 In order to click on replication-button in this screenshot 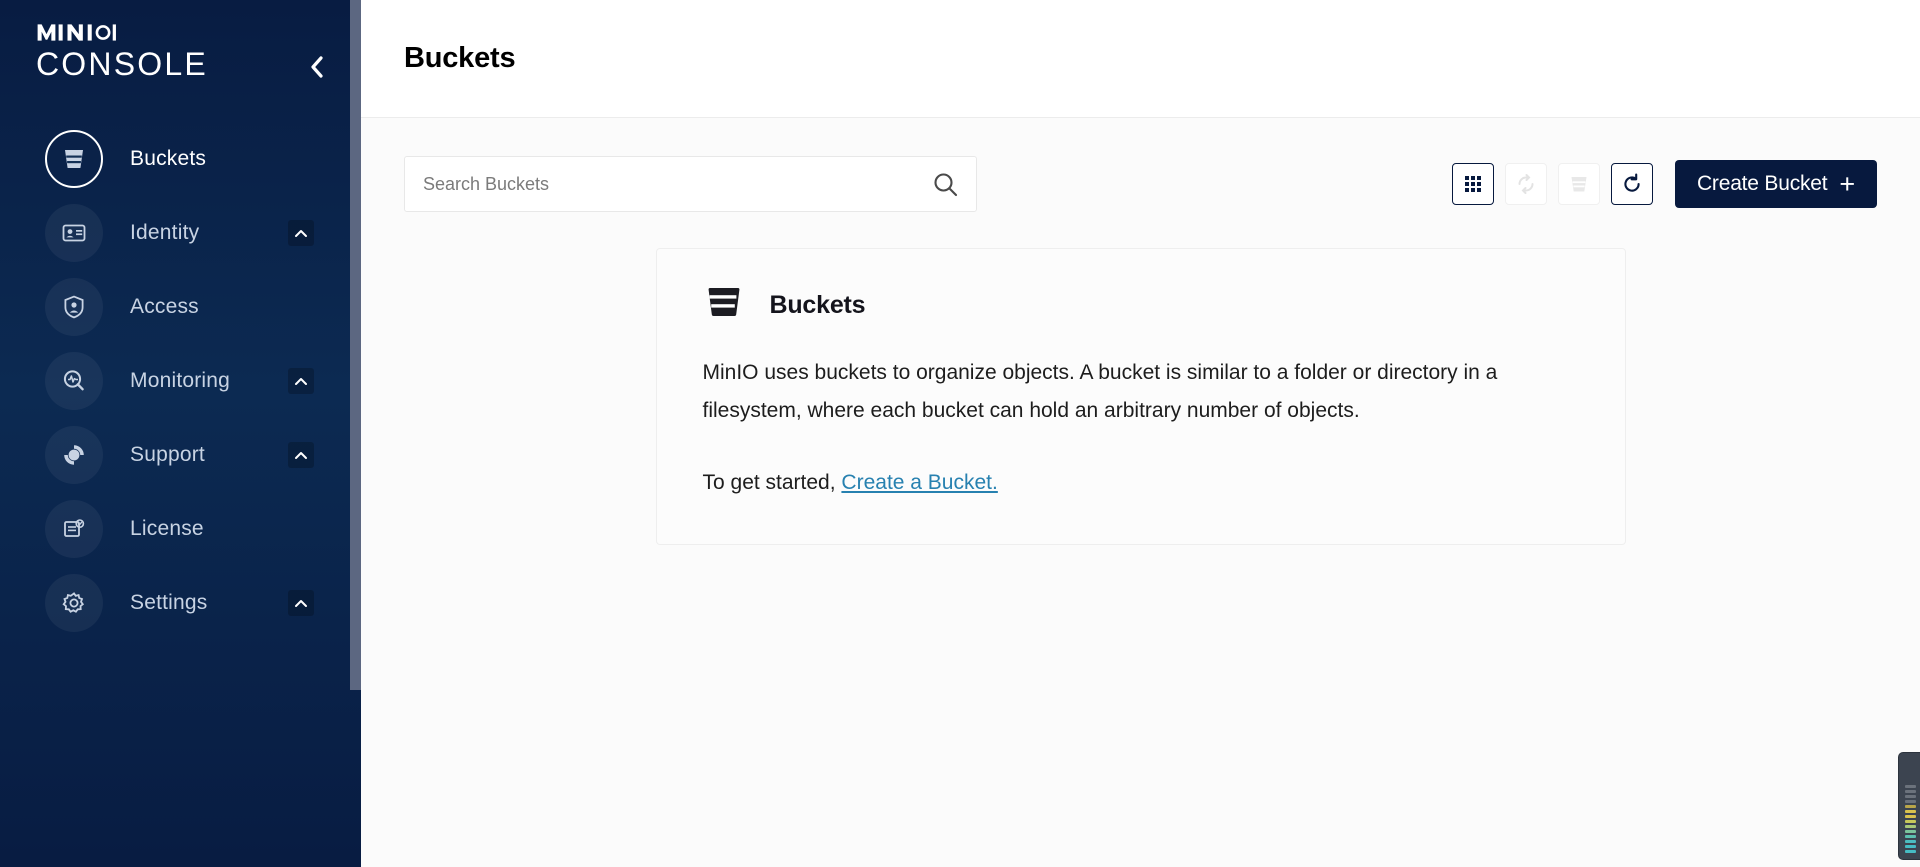, I will do `click(1525, 184)`.